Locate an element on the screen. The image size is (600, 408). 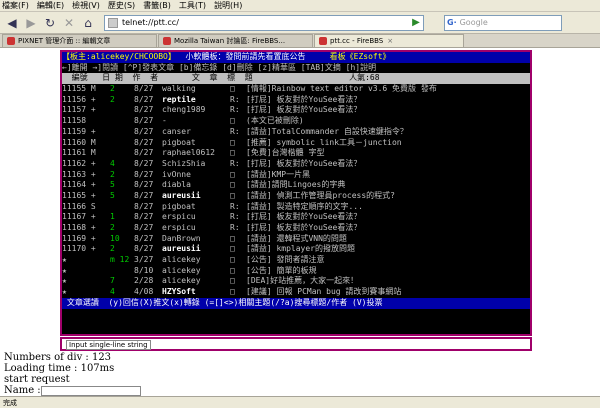
tab-close-icon: × is located at coordinates (390, 41).